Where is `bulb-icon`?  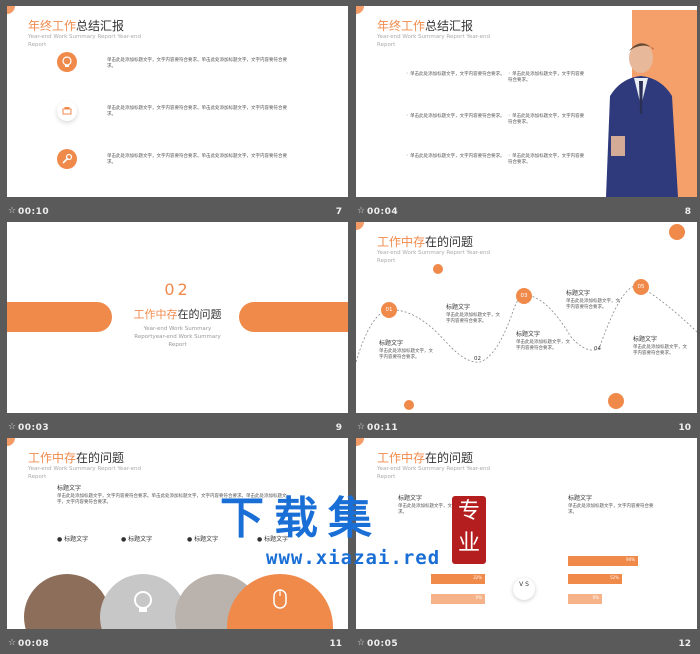 bulb-icon is located at coordinates (67, 62).